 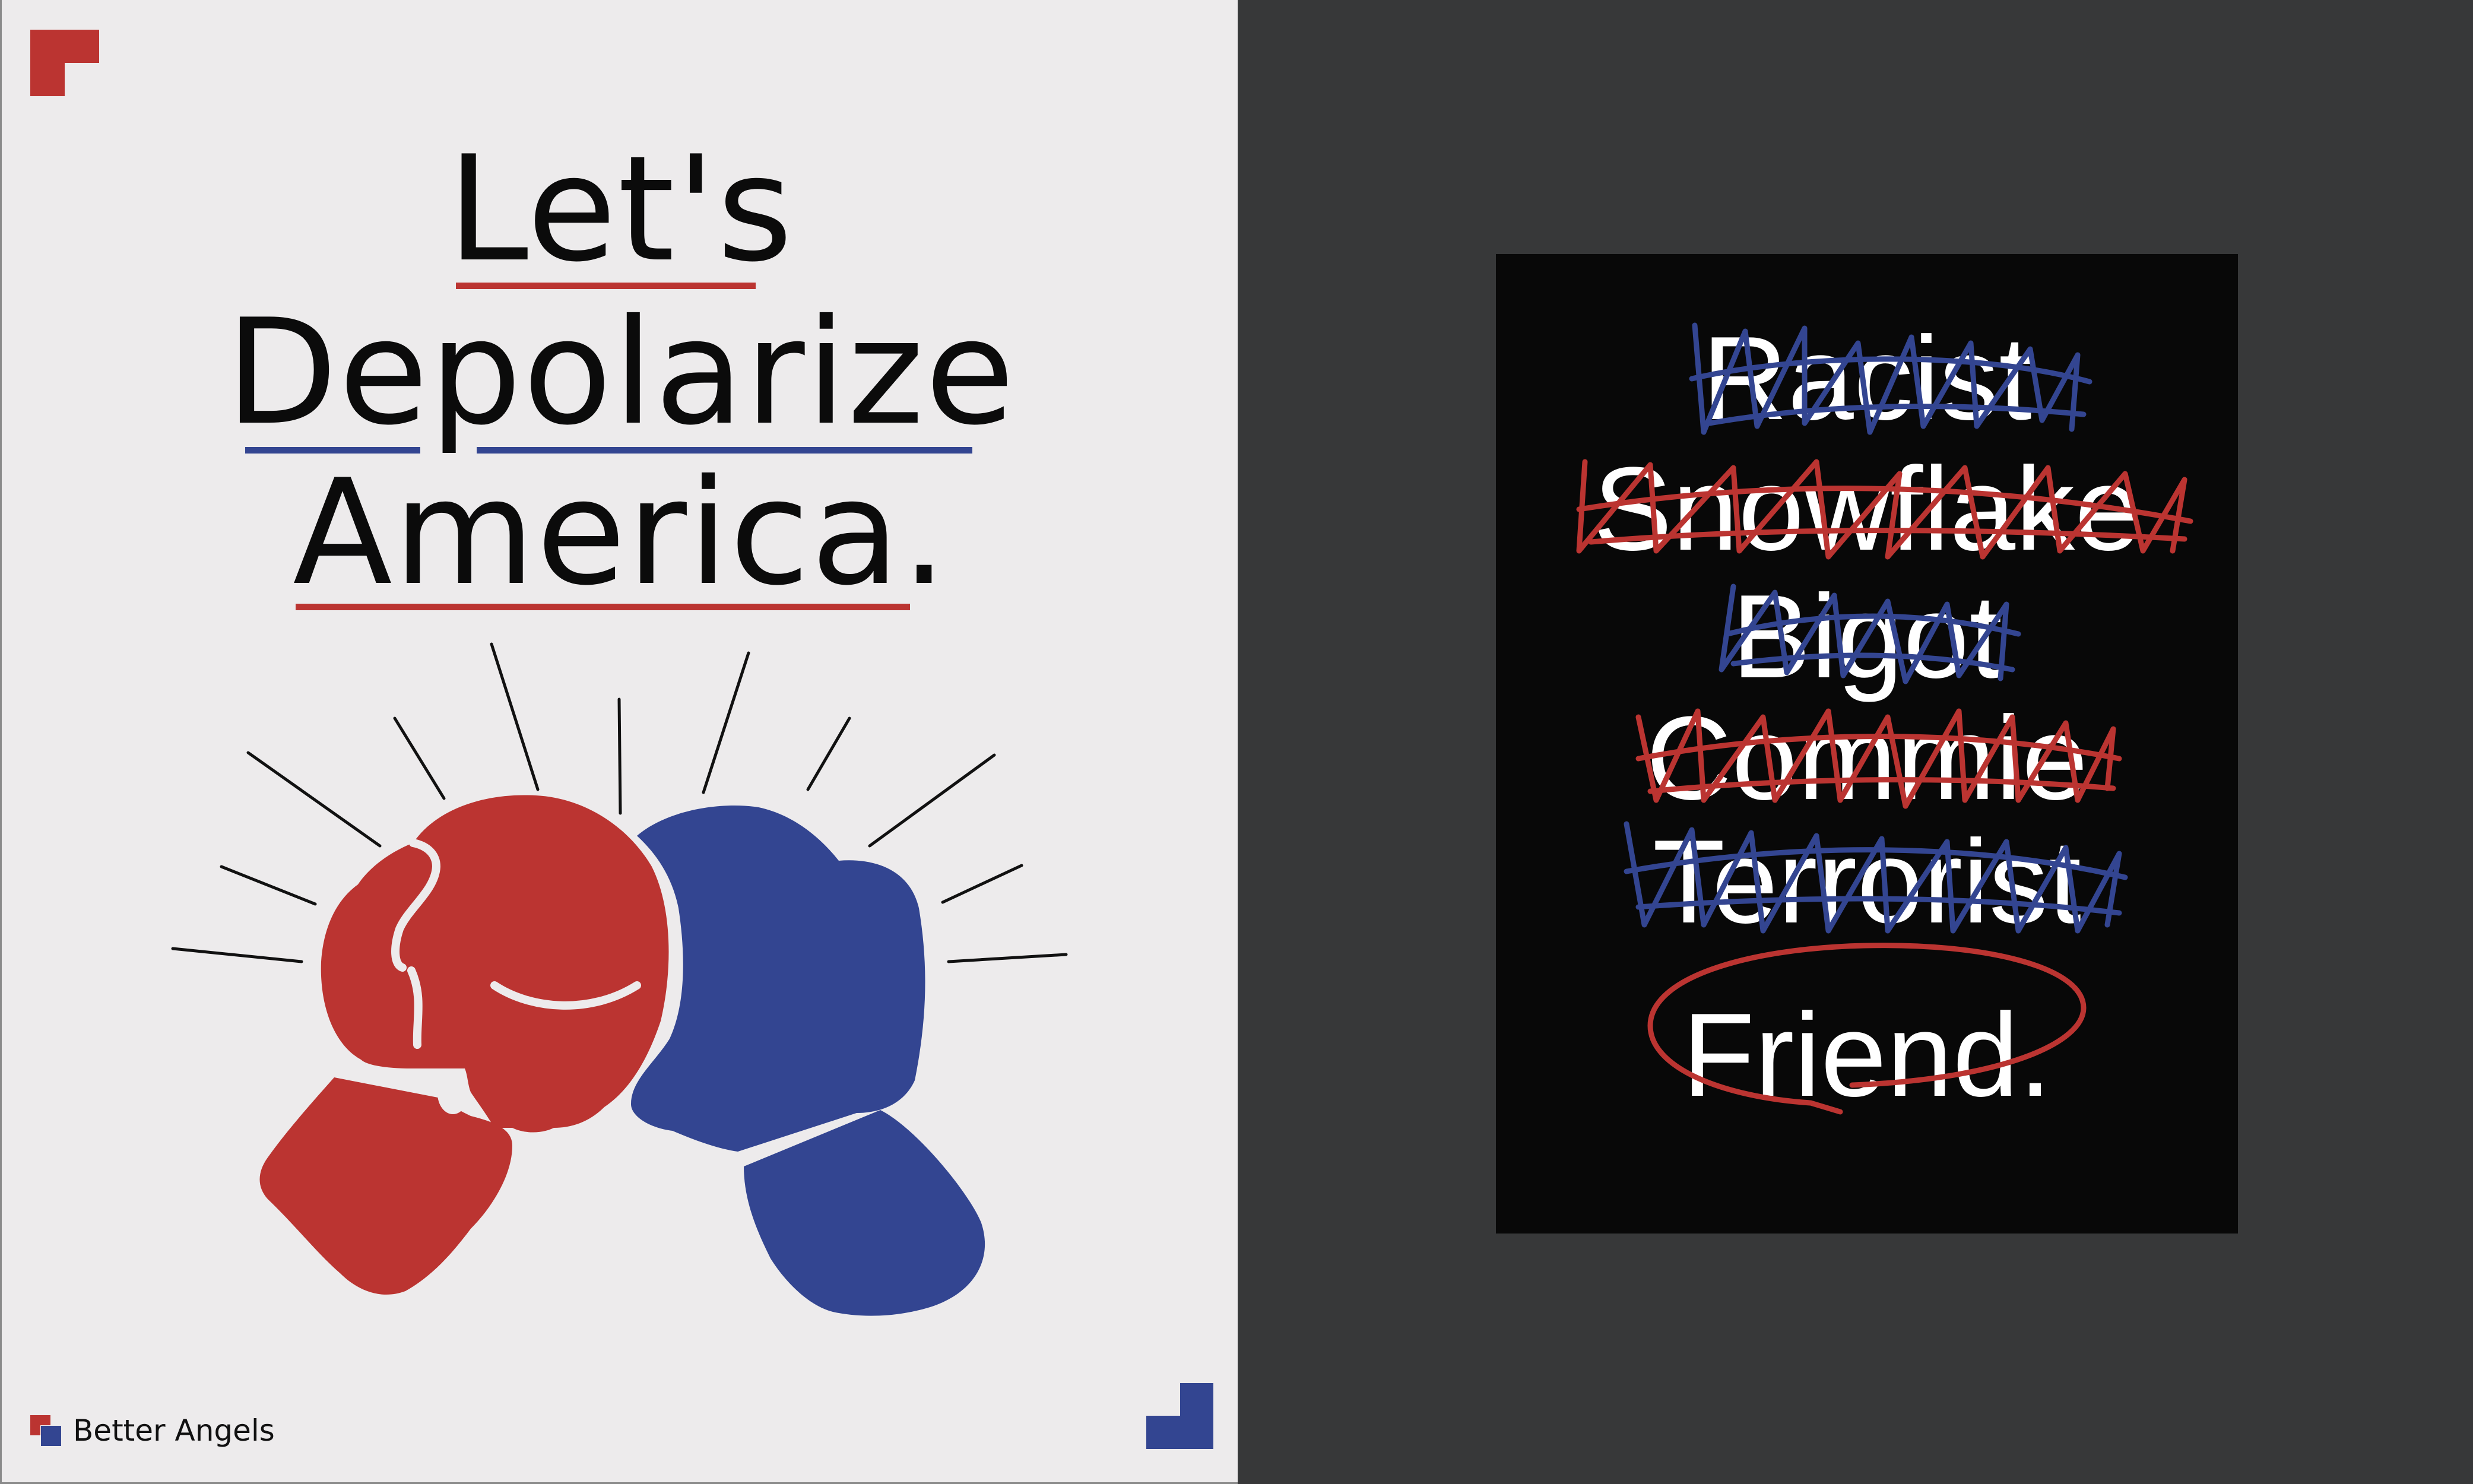 What do you see at coordinates (620, 372) in the screenshot?
I see `headline-line-2: Depolarize` at bounding box center [620, 372].